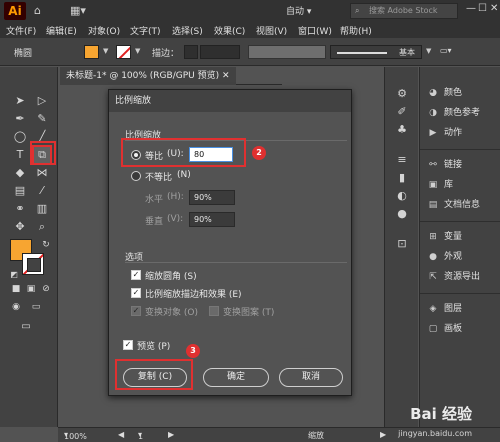 The image size is (500, 442). I want to click on artboard-number: 1 ▾, so click(140, 435).